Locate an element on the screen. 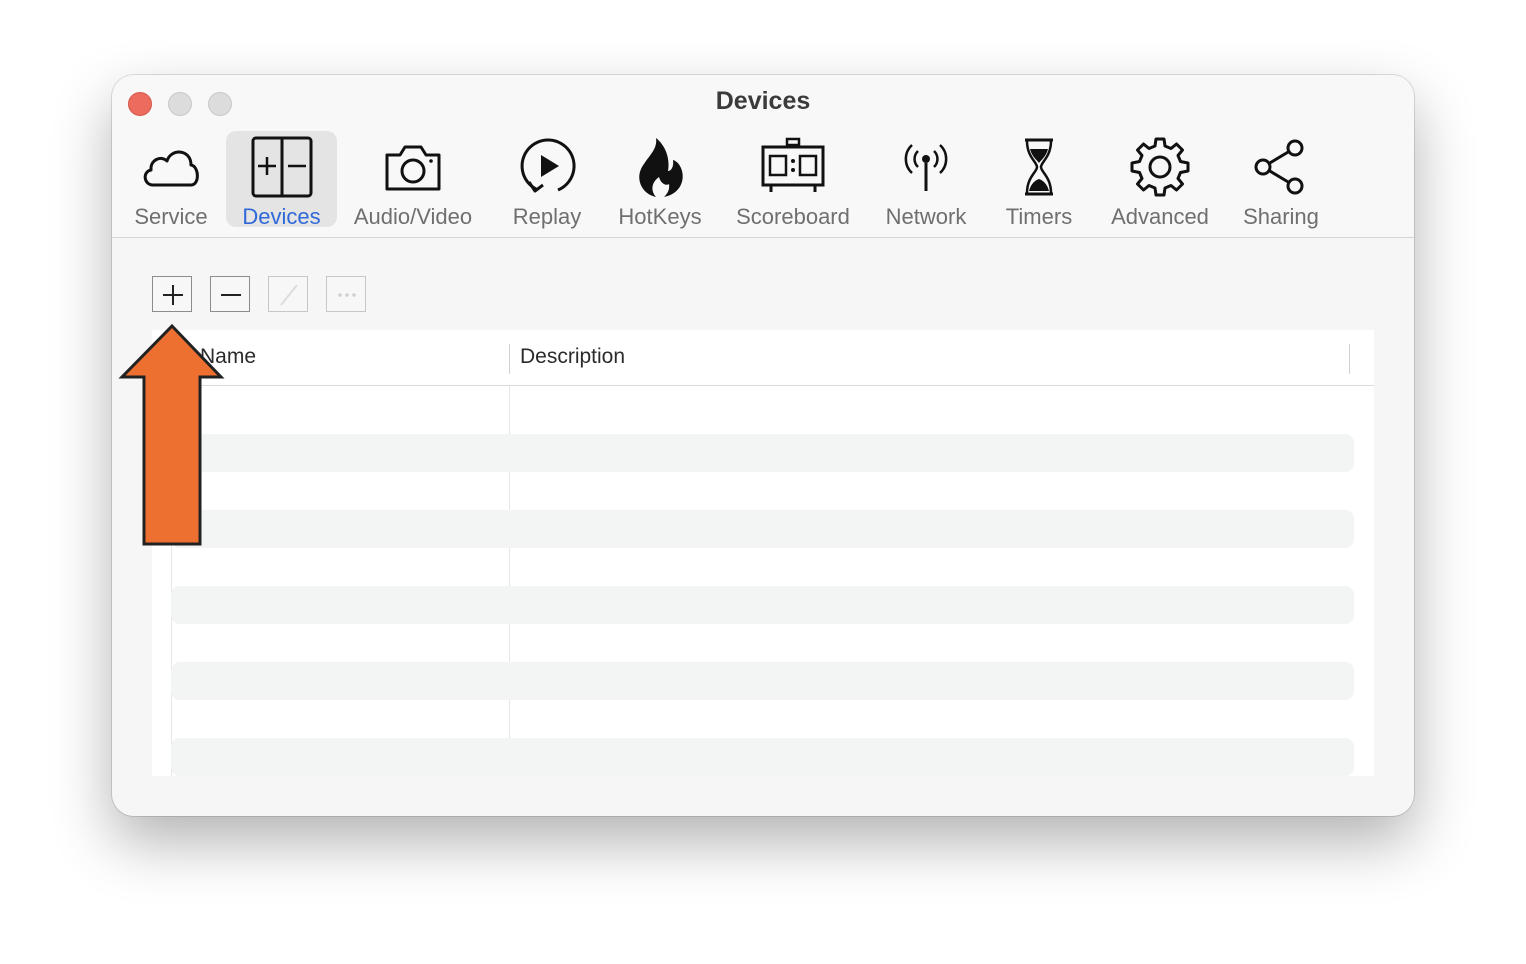  tab-replay-label: Replay is located at coordinates (547, 216).